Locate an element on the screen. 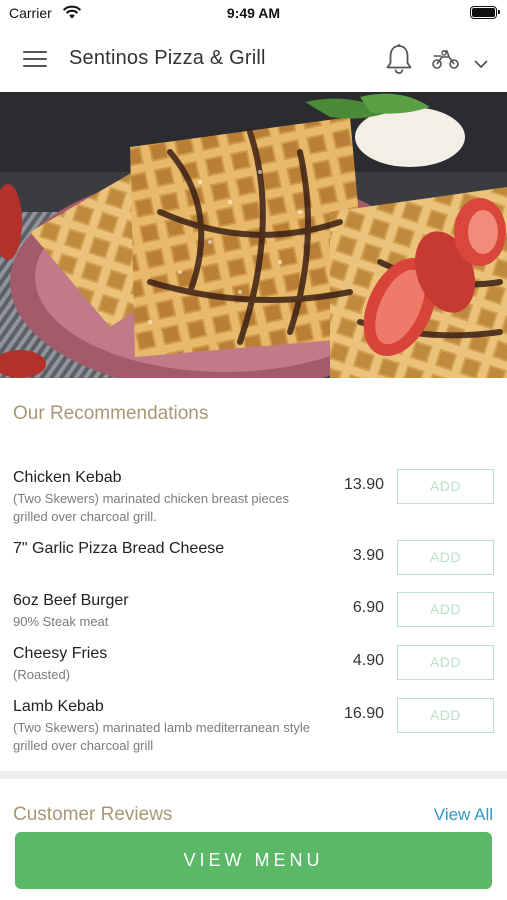 The image size is (507, 900). item-price: 3.90 is located at coordinates (368, 555).